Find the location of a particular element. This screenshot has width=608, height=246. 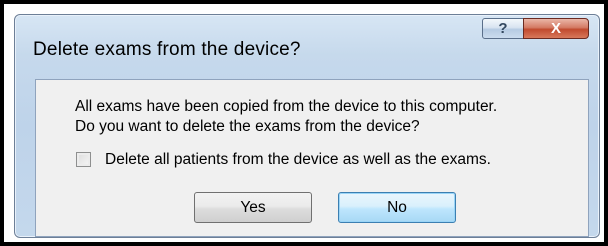

no-button: No is located at coordinates (397, 207).